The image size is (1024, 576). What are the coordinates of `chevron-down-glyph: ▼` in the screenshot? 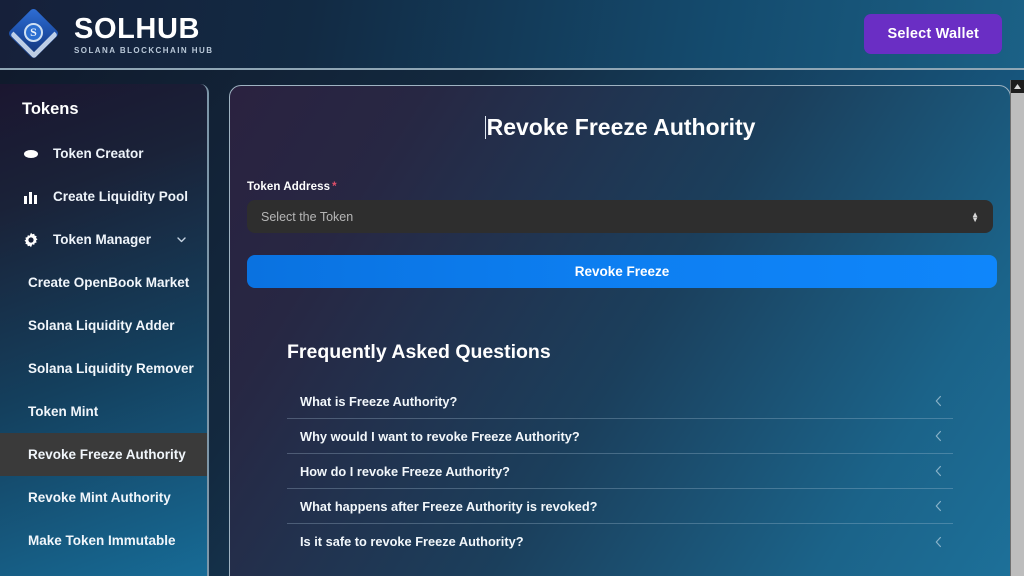 It's located at (975, 219).